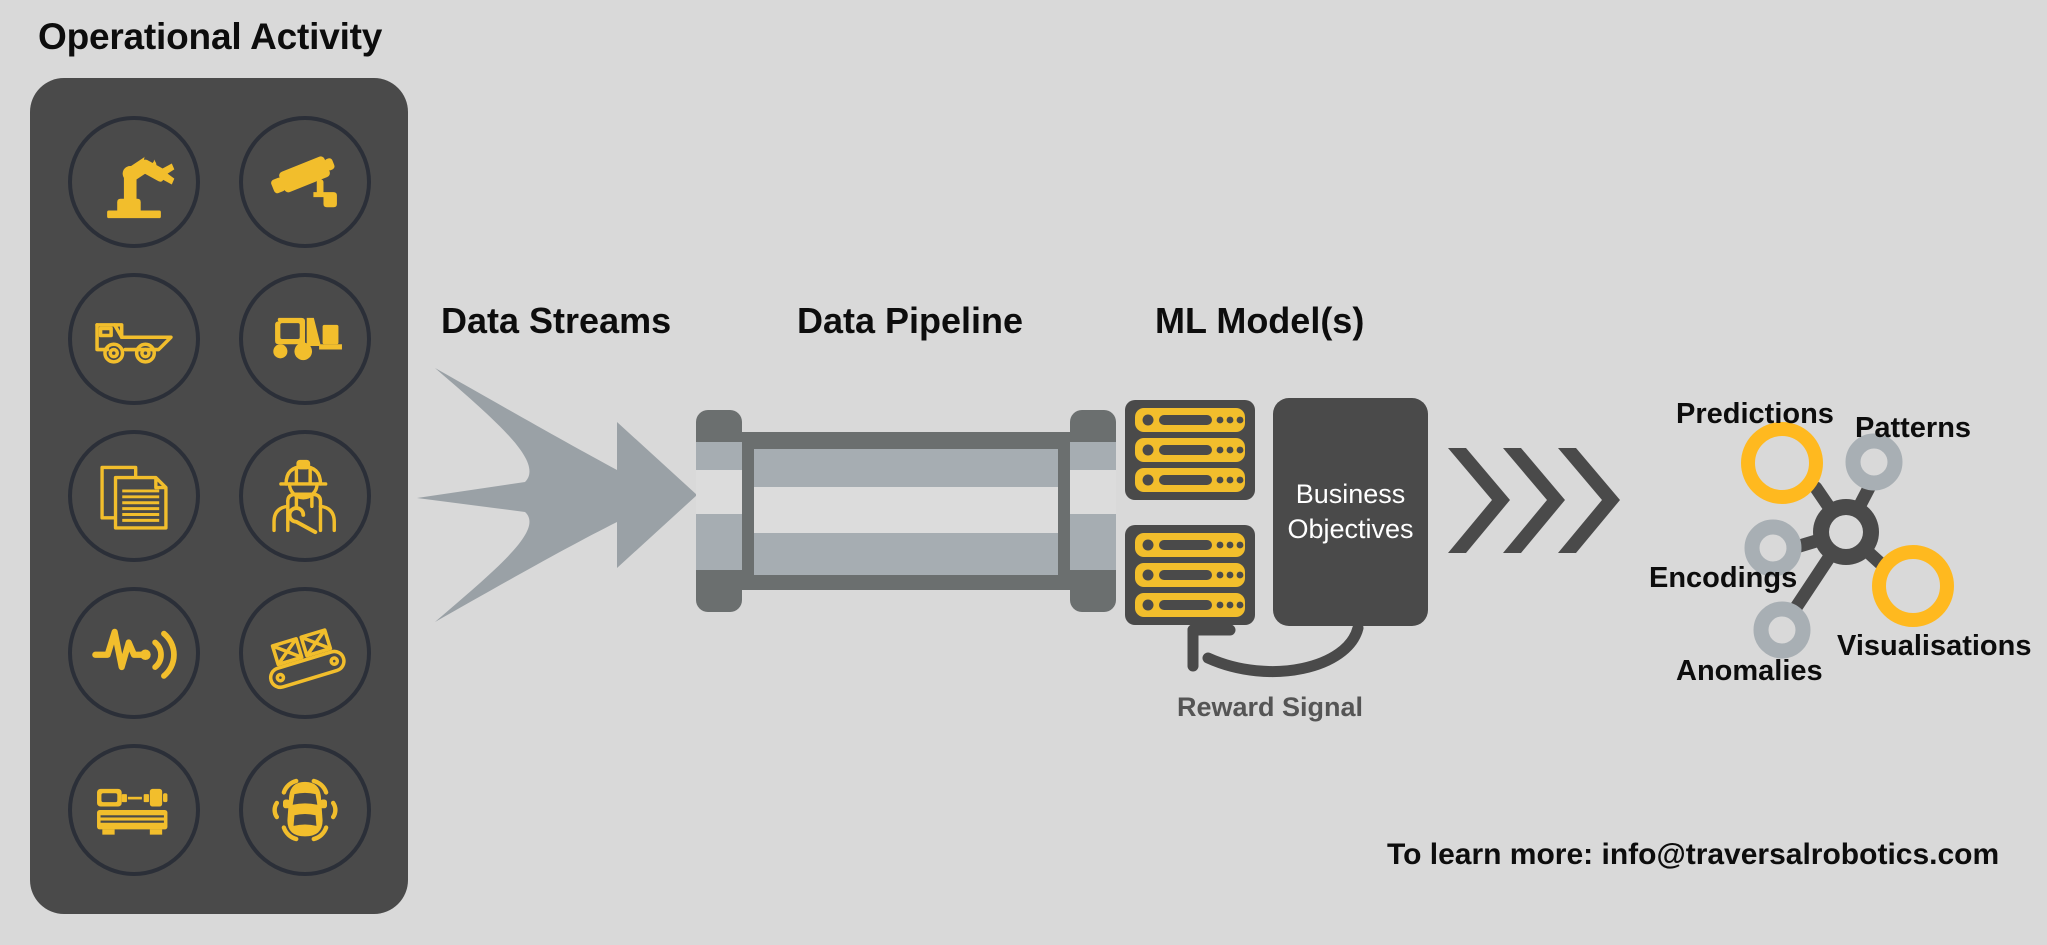  What do you see at coordinates (1934, 646) in the screenshot?
I see `node-label-visualisations: Visualisations` at bounding box center [1934, 646].